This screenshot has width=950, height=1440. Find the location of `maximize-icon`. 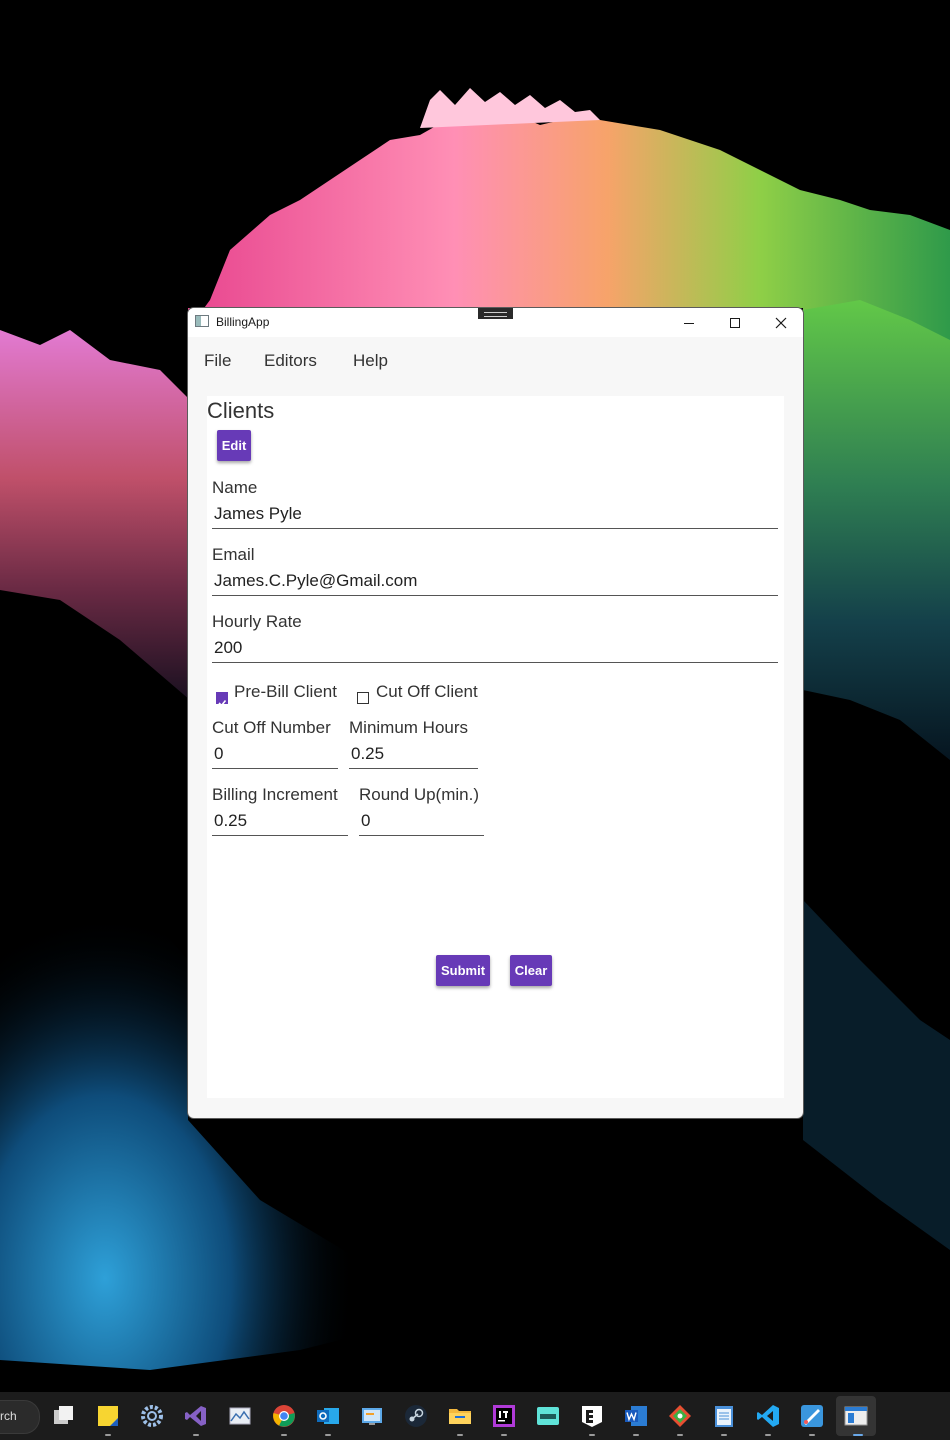

maximize-icon is located at coordinates (734, 322).